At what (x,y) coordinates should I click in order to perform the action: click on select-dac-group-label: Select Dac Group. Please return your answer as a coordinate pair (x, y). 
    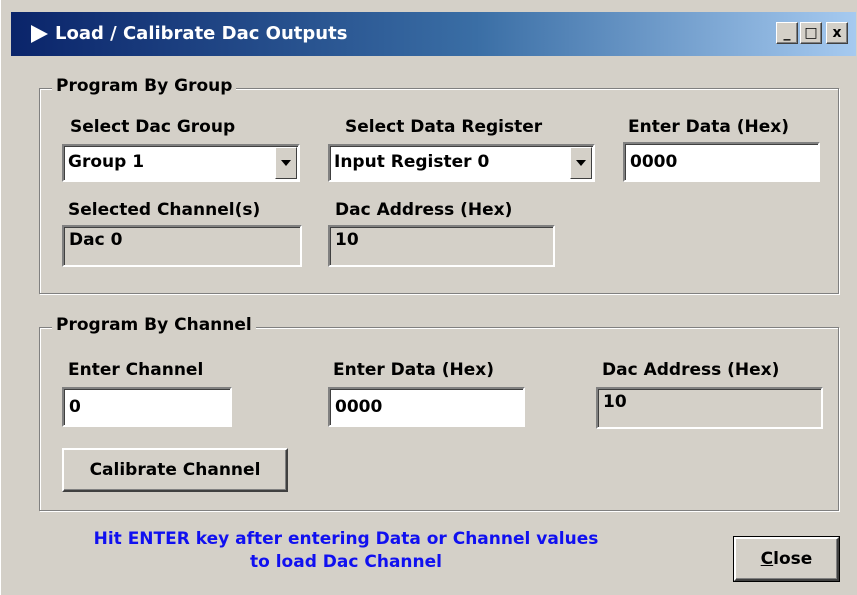
    Looking at the image, I should click on (153, 127).